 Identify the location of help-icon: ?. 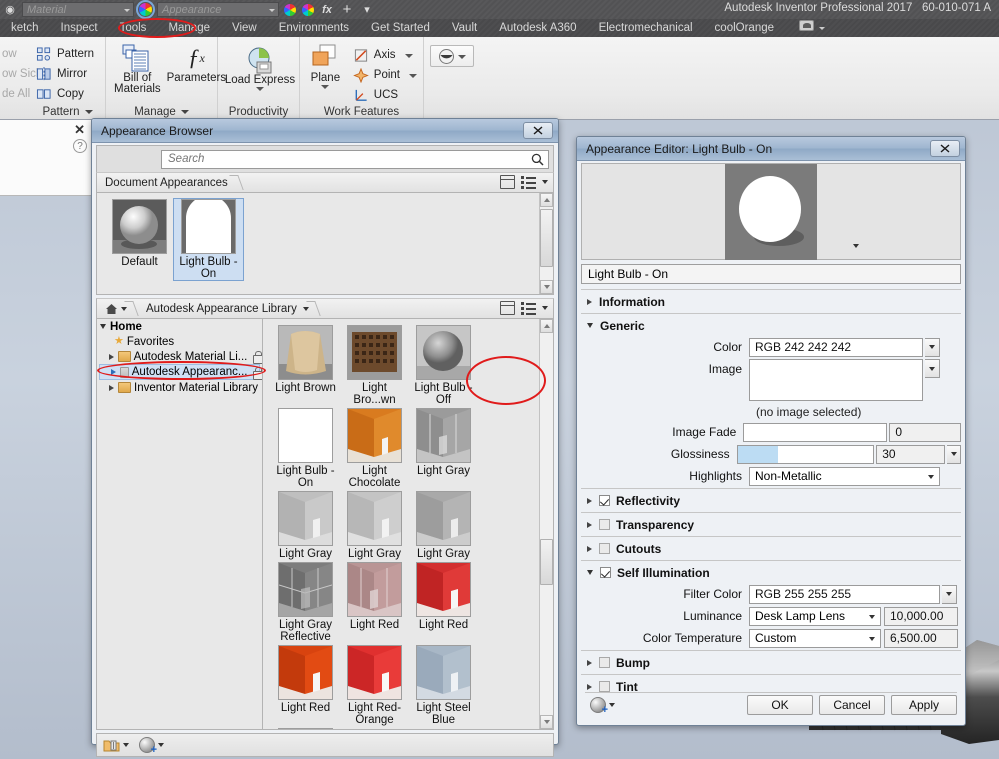
(80, 146).